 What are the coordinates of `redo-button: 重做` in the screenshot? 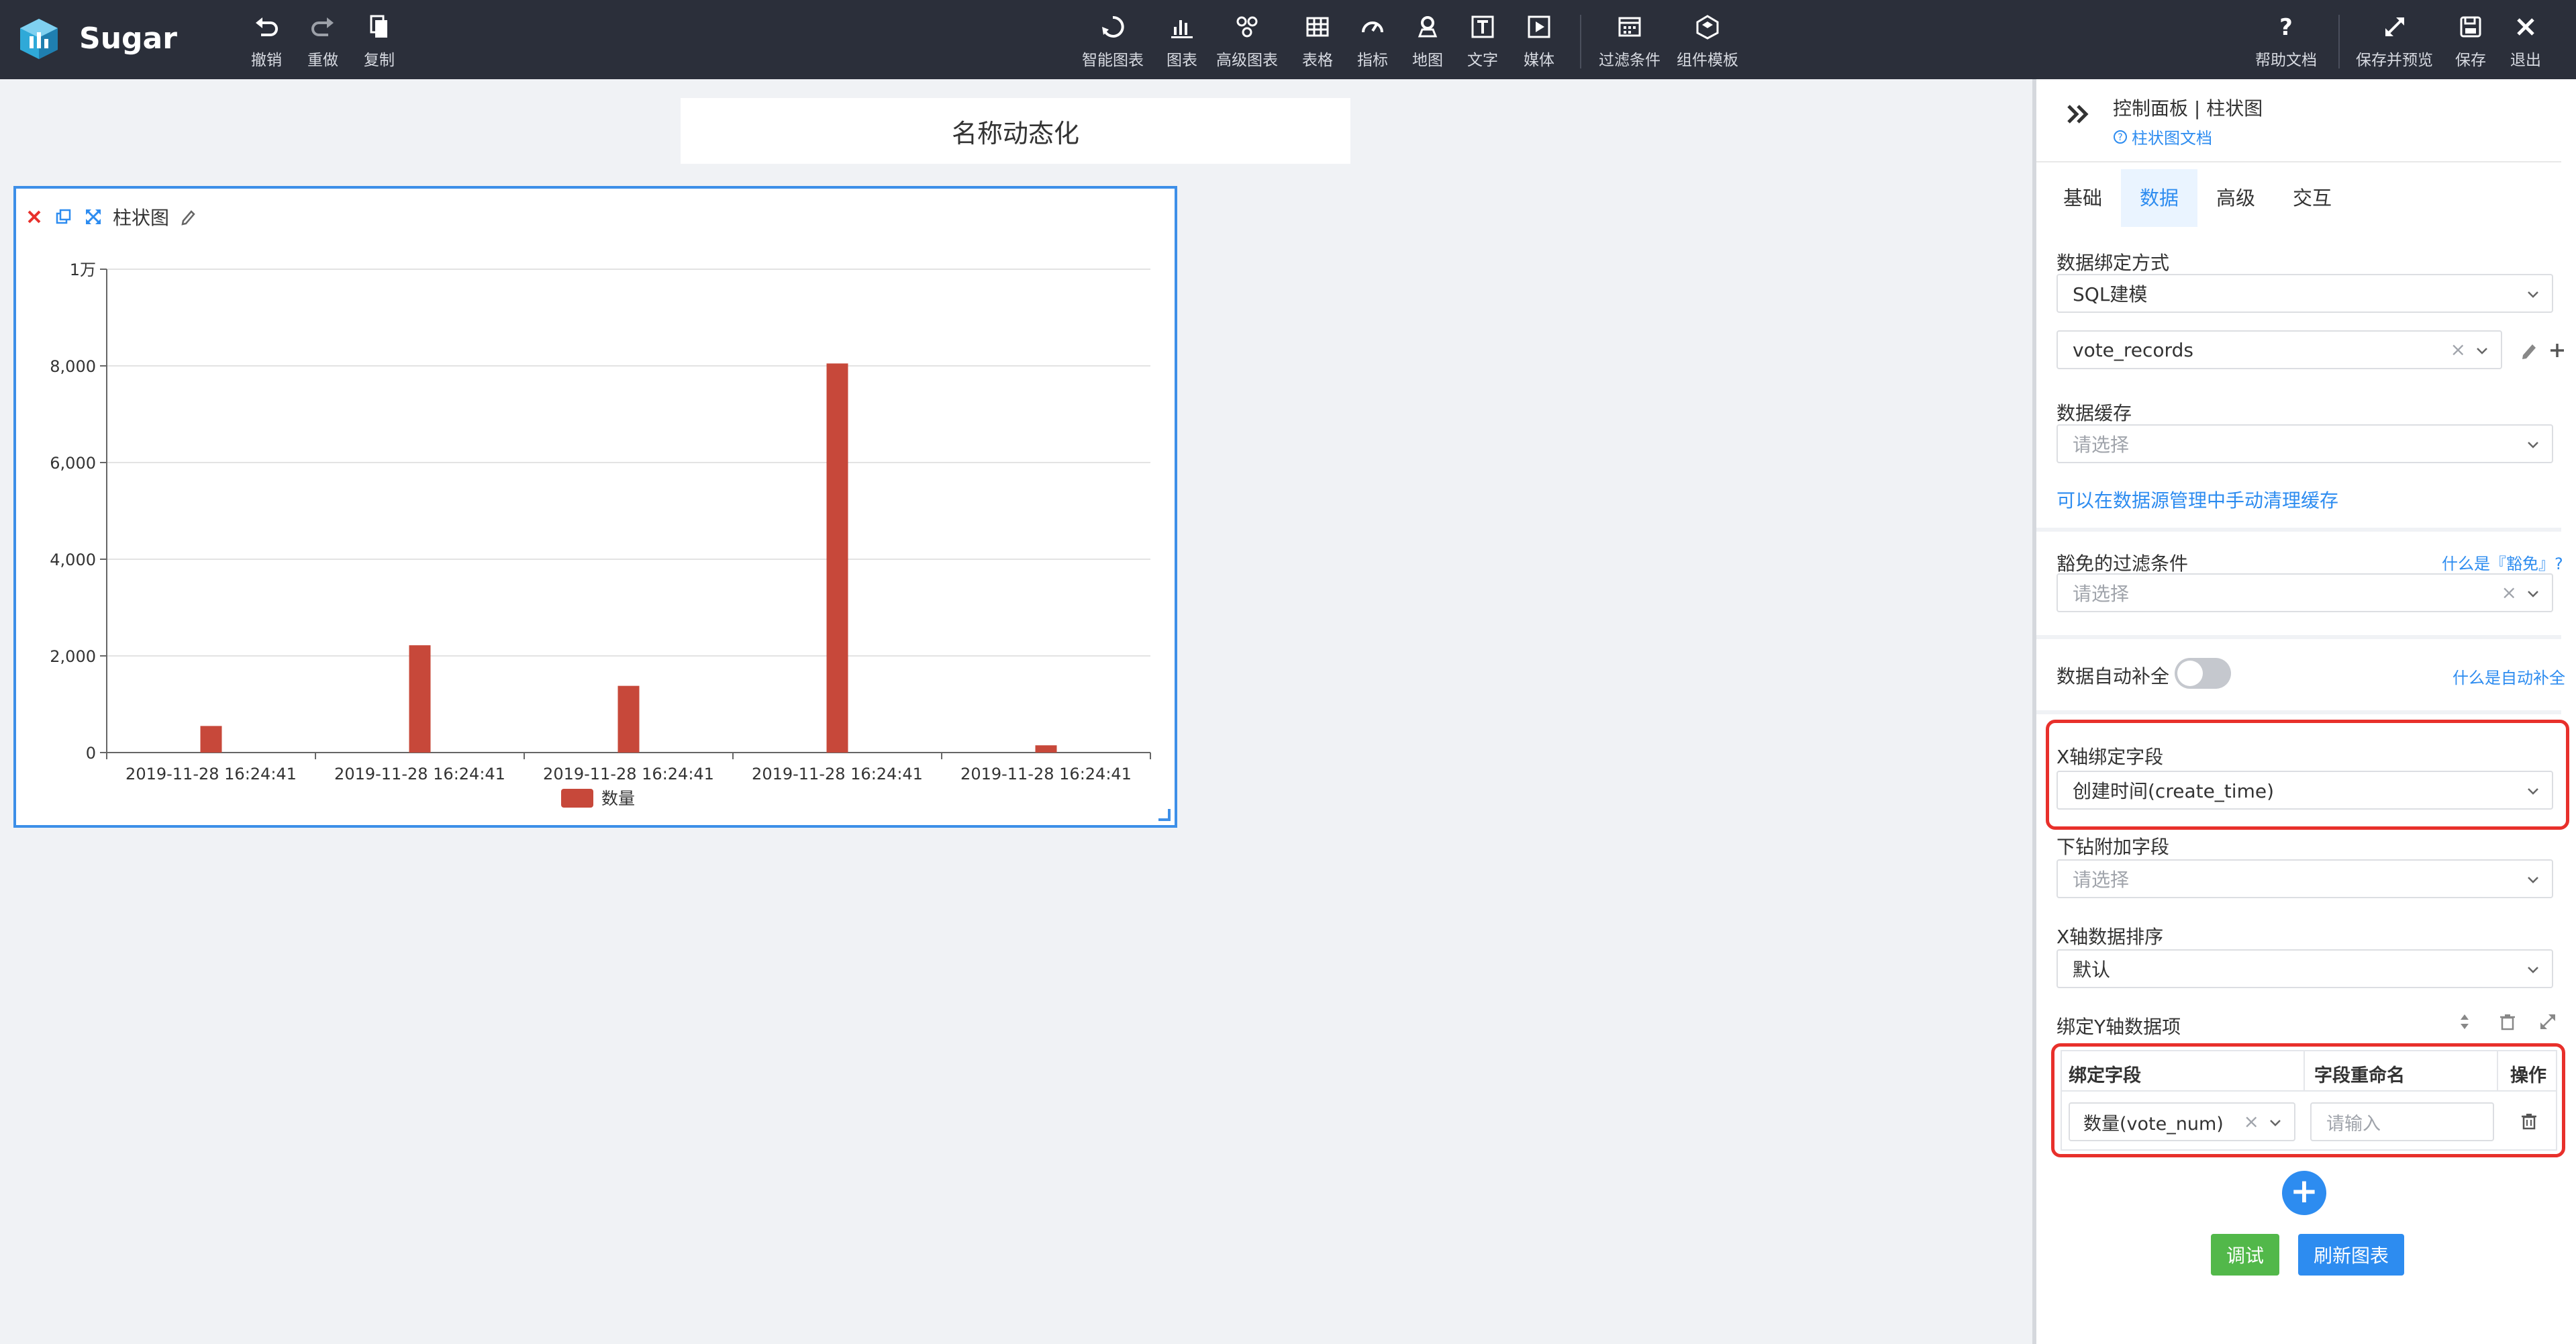 It's located at (322, 41).